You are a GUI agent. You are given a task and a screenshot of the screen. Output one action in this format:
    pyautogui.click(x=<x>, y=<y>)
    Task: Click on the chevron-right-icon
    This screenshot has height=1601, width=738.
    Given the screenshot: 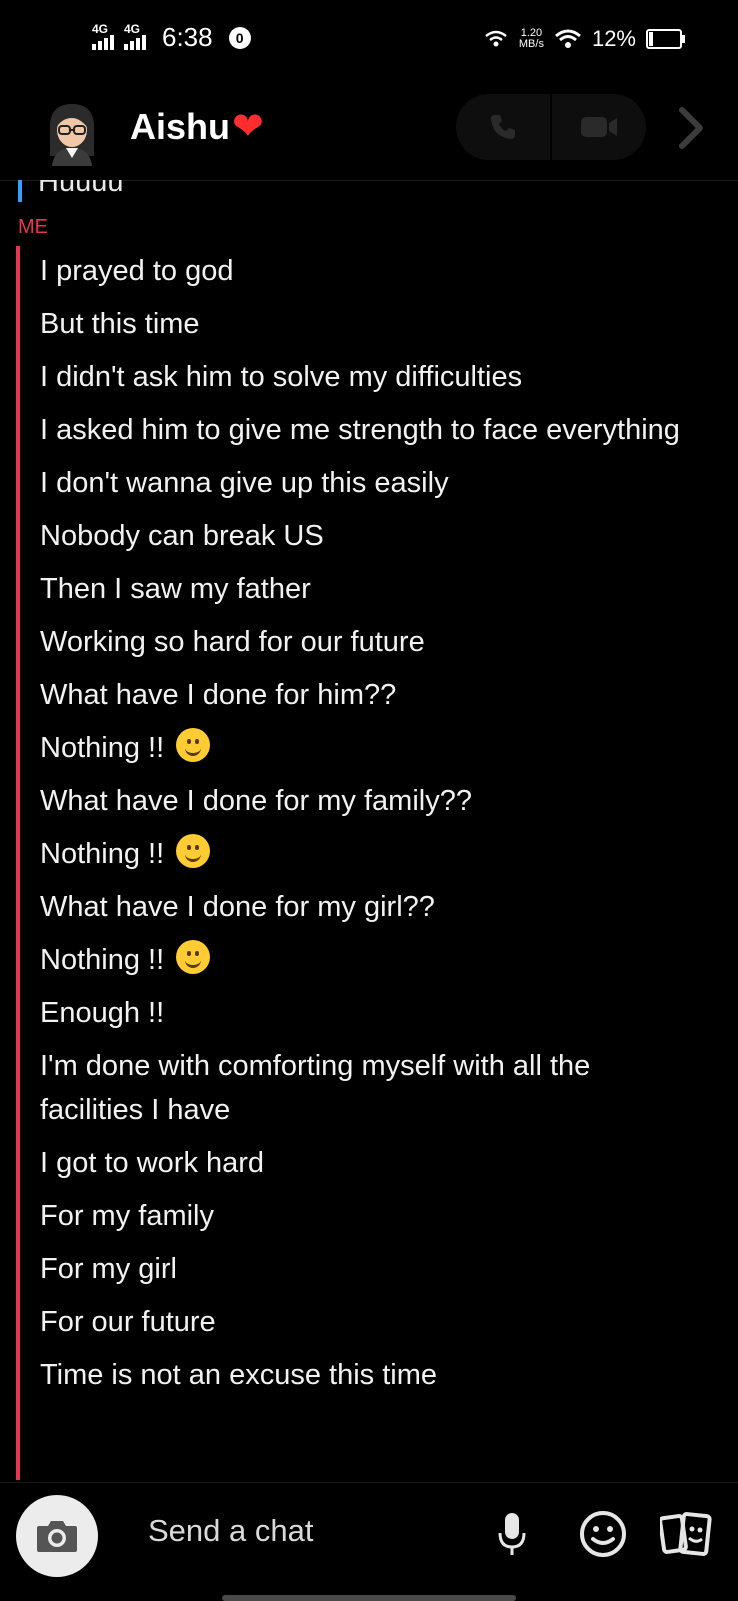 What is the action you would take?
    pyautogui.click(x=691, y=128)
    